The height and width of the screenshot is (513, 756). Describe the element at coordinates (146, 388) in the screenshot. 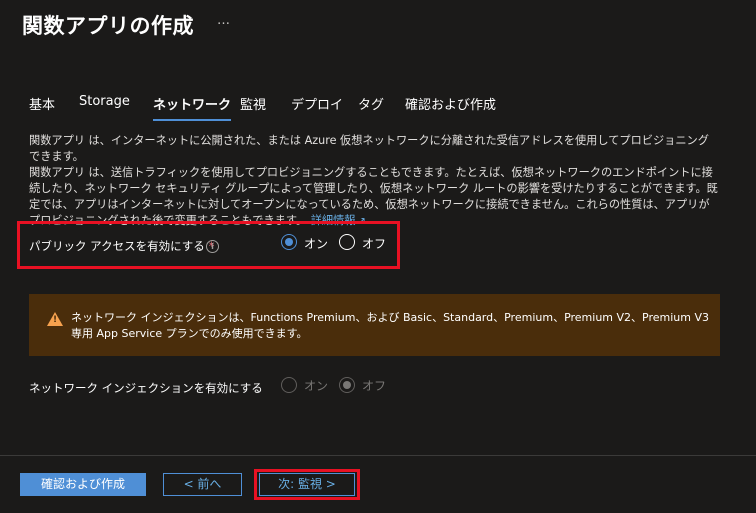

I see `network-injection-label: ネットワーク インジェクションを有効にする` at that location.